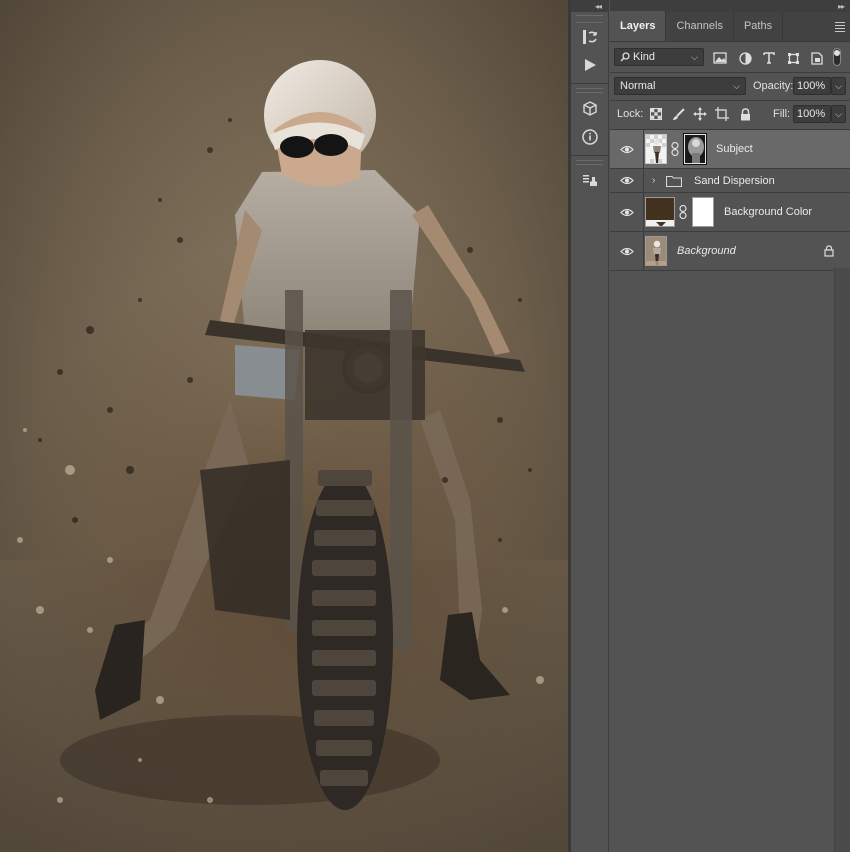 The height and width of the screenshot is (852, 850). What do you see at coordinates (638, 86) in the screenshot?
I see `blend-mode-value: Normal` at bounding box center [638, 86].